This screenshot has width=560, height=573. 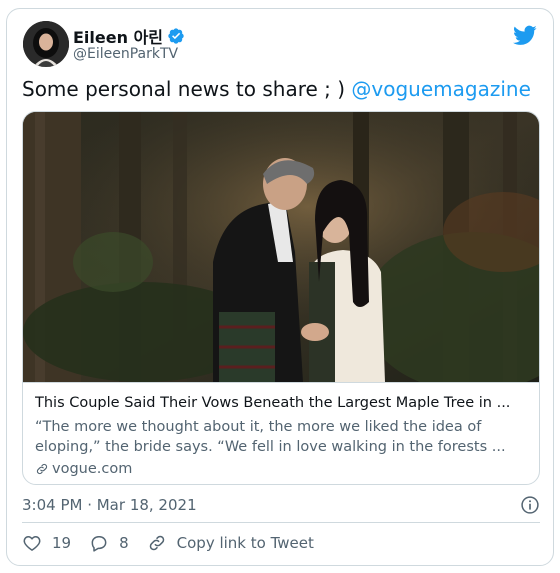 What do you see at coordinates (124, 543) in the screenshot?
I see `reply-count: 8` at bounding box center [124, 543].